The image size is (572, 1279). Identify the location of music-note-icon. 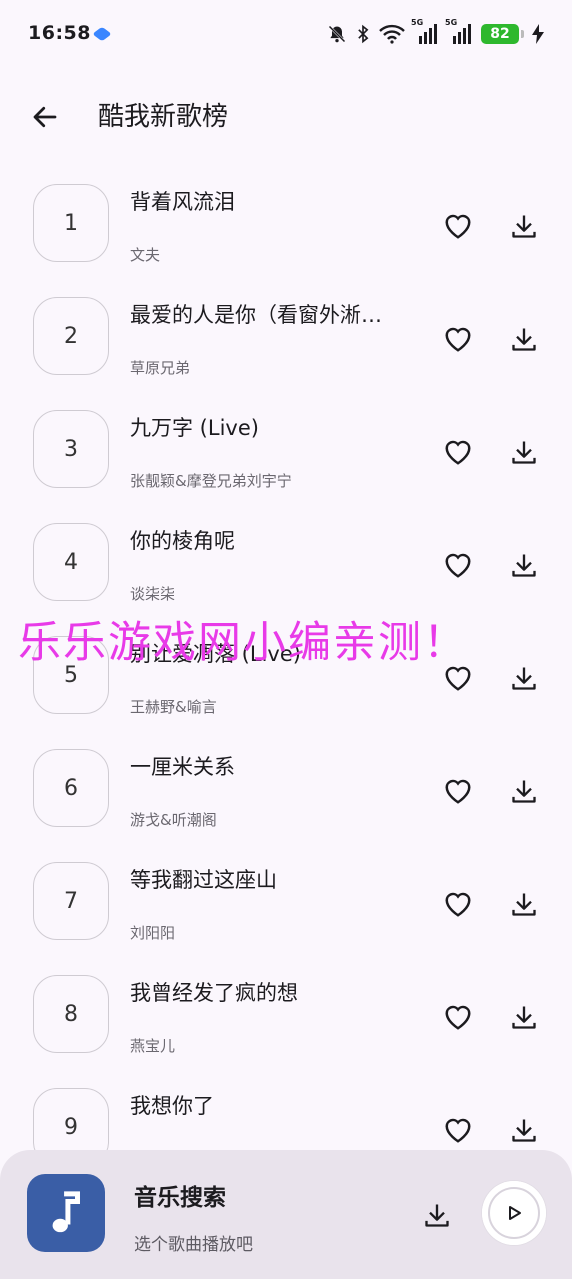
(66, 1212).